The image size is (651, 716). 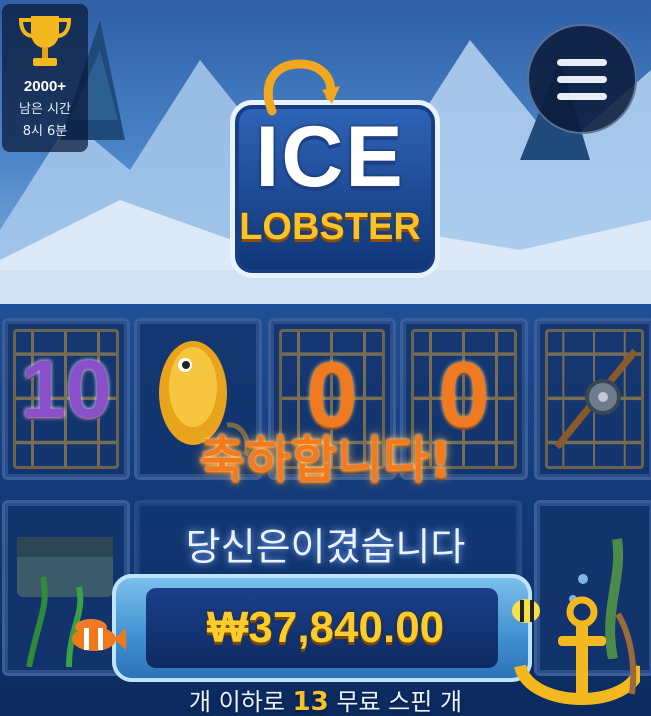 I want to click on logo-line-ice: ICE, so click(x=330, y=157).